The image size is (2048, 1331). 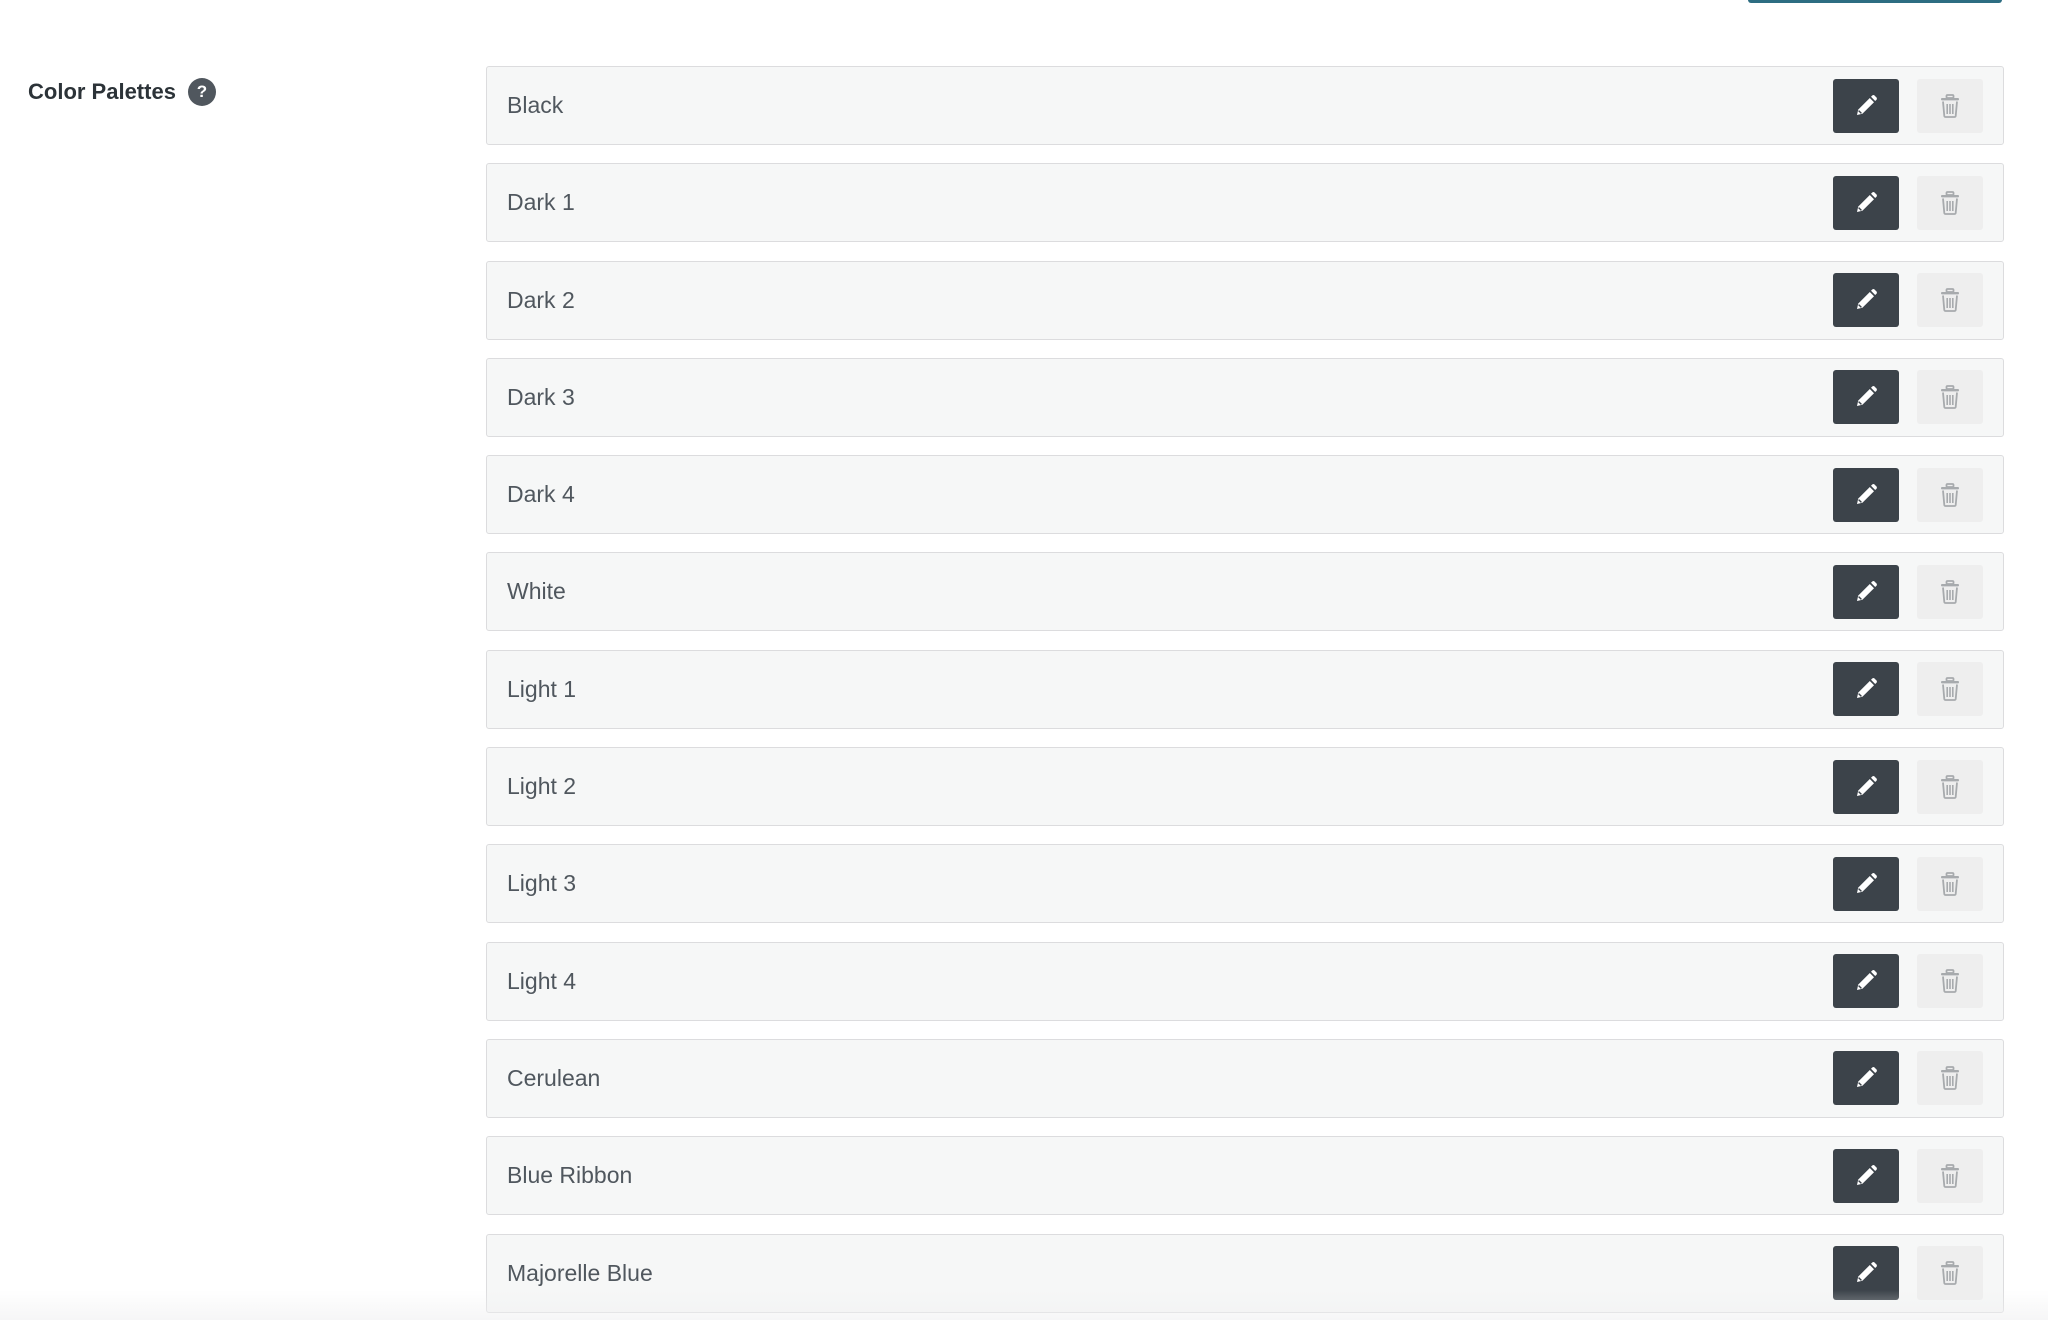 What do you see at coordinates (541, 202) in the screenshot?
I see `palette-name: Dark 1` at bounding box center [541, 202].